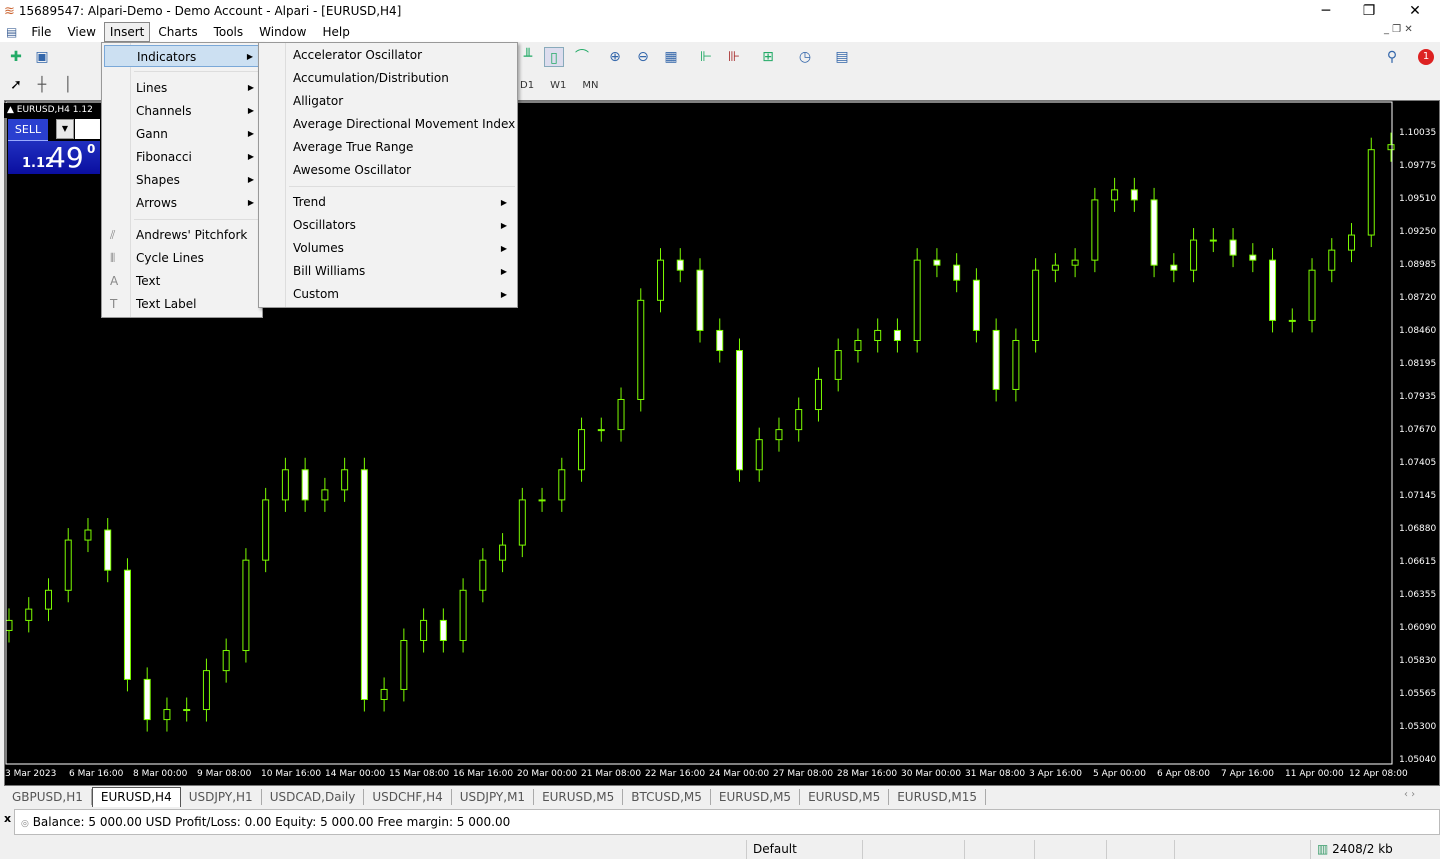 The width and height of the screenshot is (1440, 859). What do you see at coordinates (148, 281) in the screenshot?
I see `menu-item-label: Text` at bounding box center [148, 281].